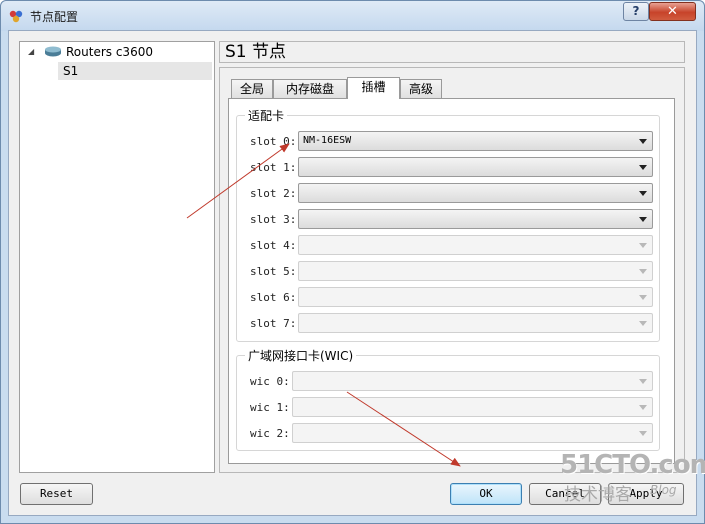  What do you see at coordinates (301, 355) in the screenshot?
I see `wic-group-title: 广域网接口卡(WIC)` at bounding box center [301, 355].